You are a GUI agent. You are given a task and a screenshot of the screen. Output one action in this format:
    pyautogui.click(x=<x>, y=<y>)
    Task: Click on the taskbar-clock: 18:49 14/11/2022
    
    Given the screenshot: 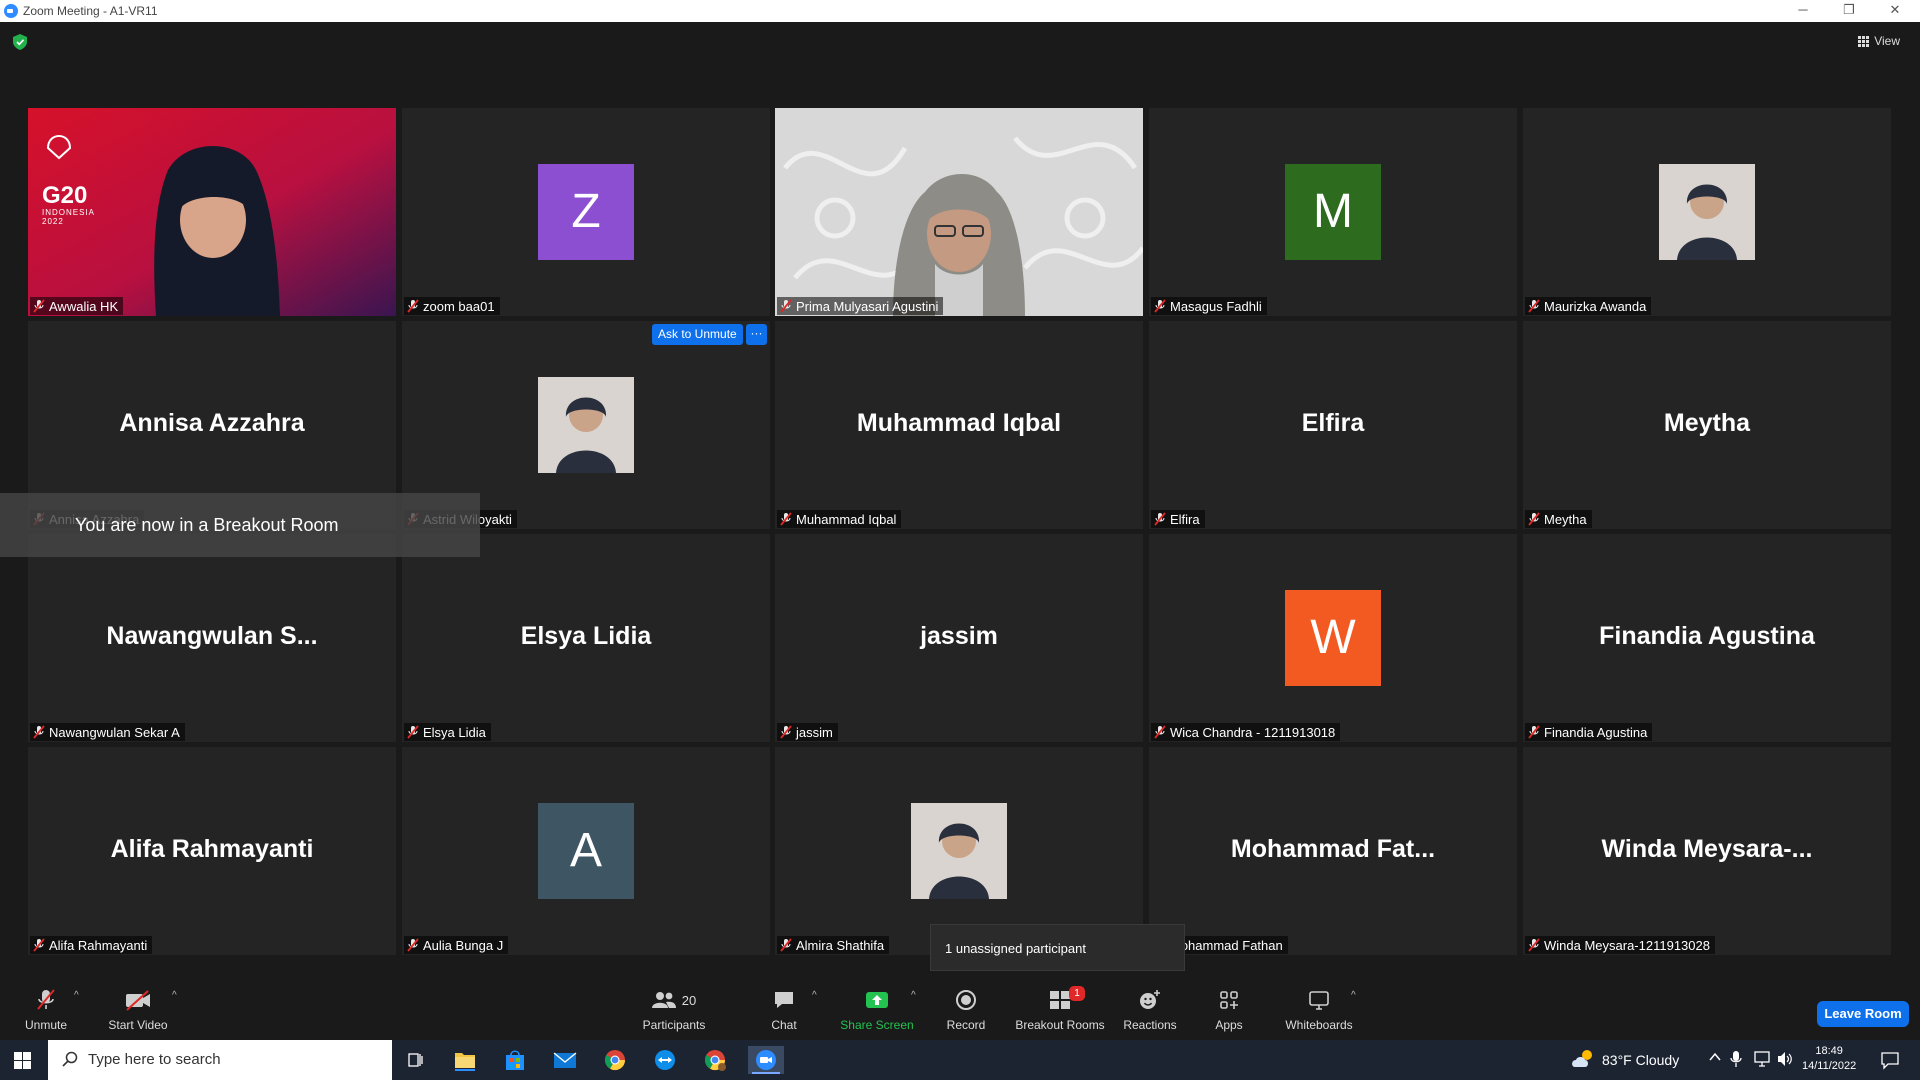 What is the action you would take?
    pyautogui.click(x=1829, y=1059)
    